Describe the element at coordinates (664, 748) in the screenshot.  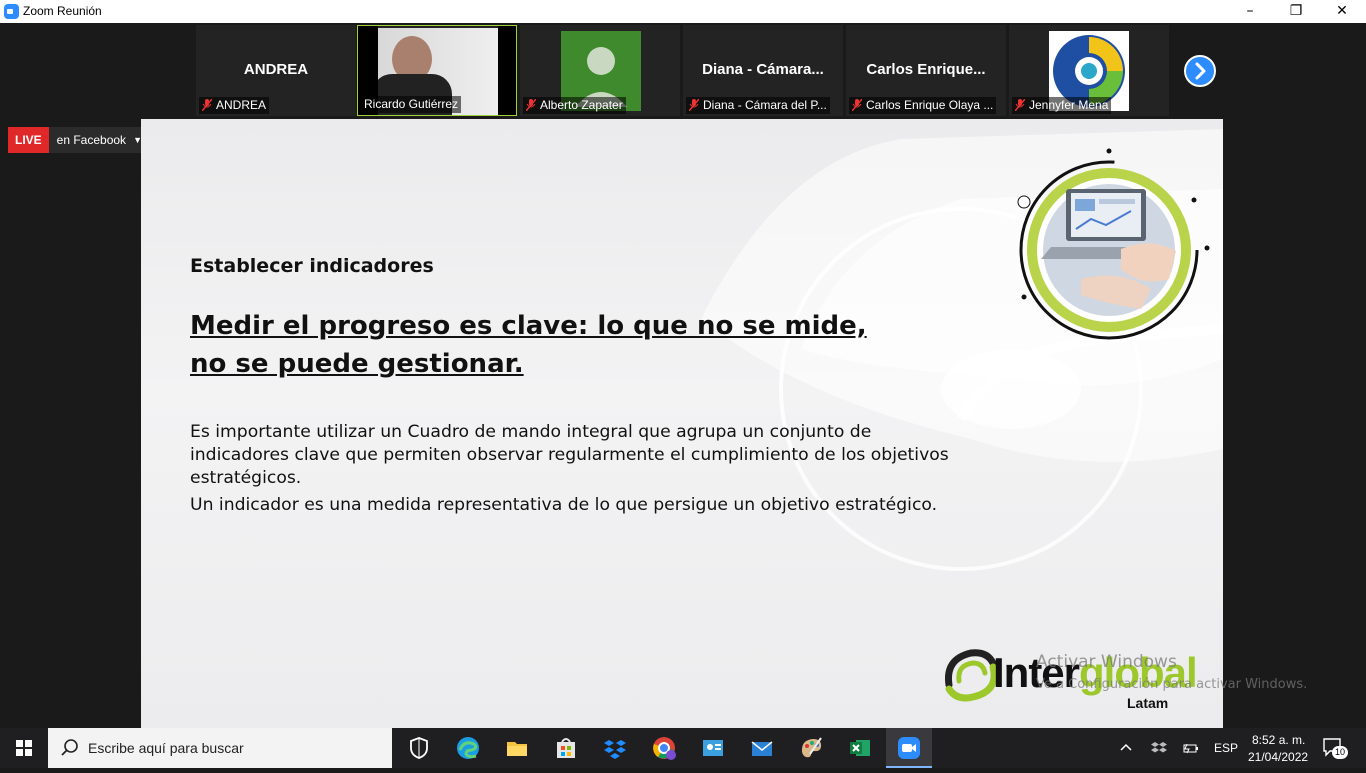
I see `chrome-icon` at that location.